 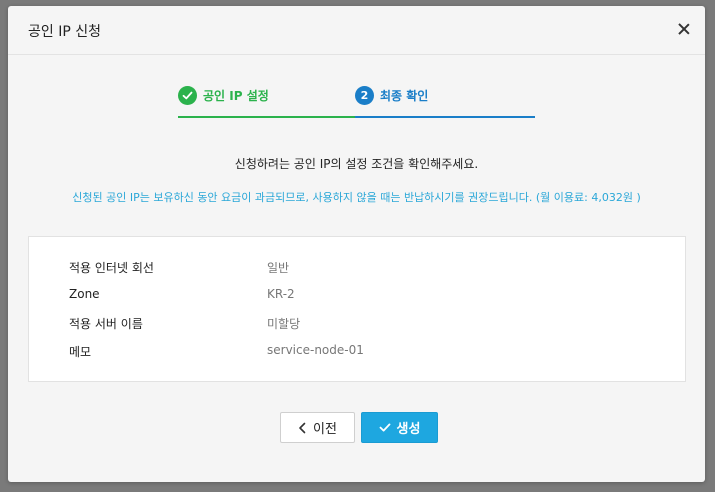 I want to click on info-label: 메모, so click(x=80, y=352).